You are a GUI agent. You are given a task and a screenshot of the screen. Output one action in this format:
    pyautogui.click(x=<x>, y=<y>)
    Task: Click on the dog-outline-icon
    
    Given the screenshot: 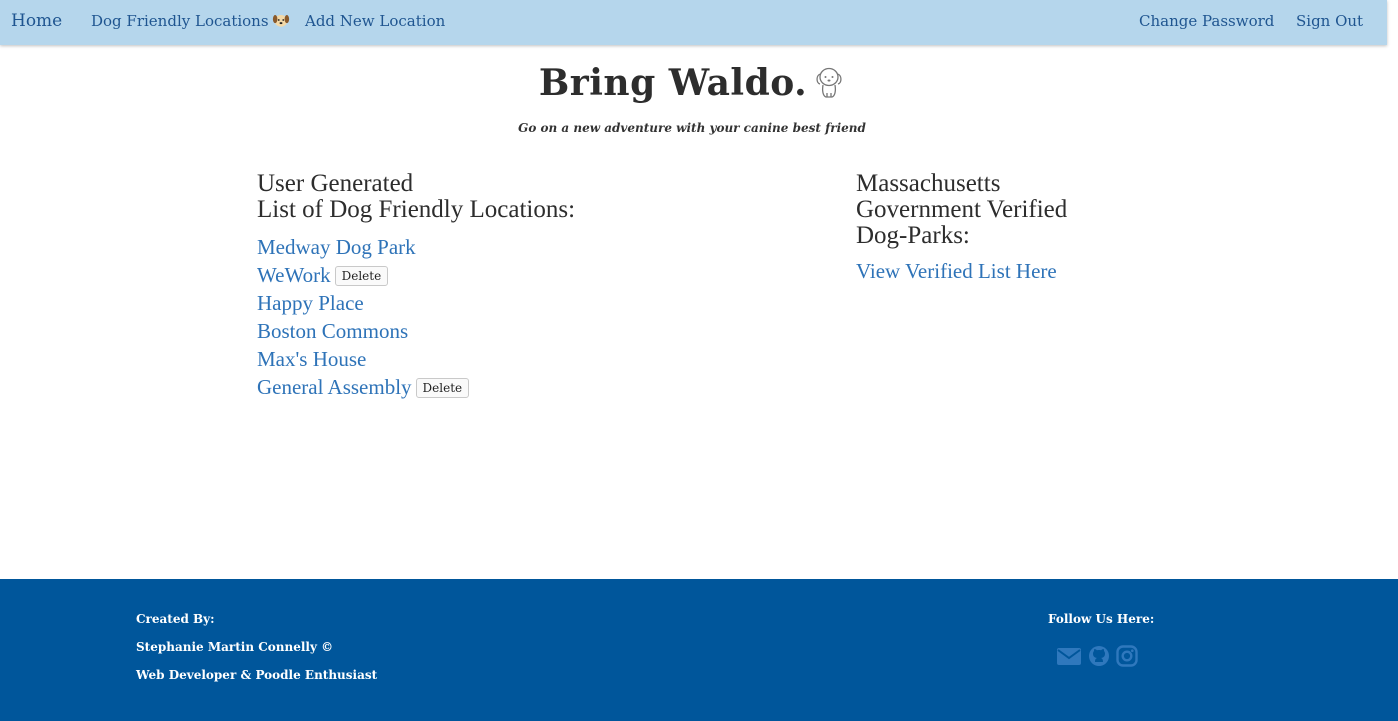 What is the action you would take?
    pyautogui.click(x=829, y=82)
    